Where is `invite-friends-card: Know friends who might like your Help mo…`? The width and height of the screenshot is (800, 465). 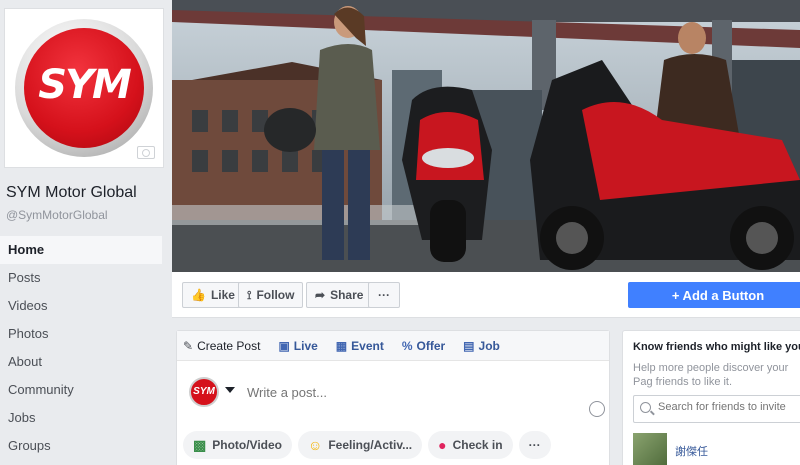 invite-friends-card: Know friends who might like your Help mo… is located at coordinates (711, 397).